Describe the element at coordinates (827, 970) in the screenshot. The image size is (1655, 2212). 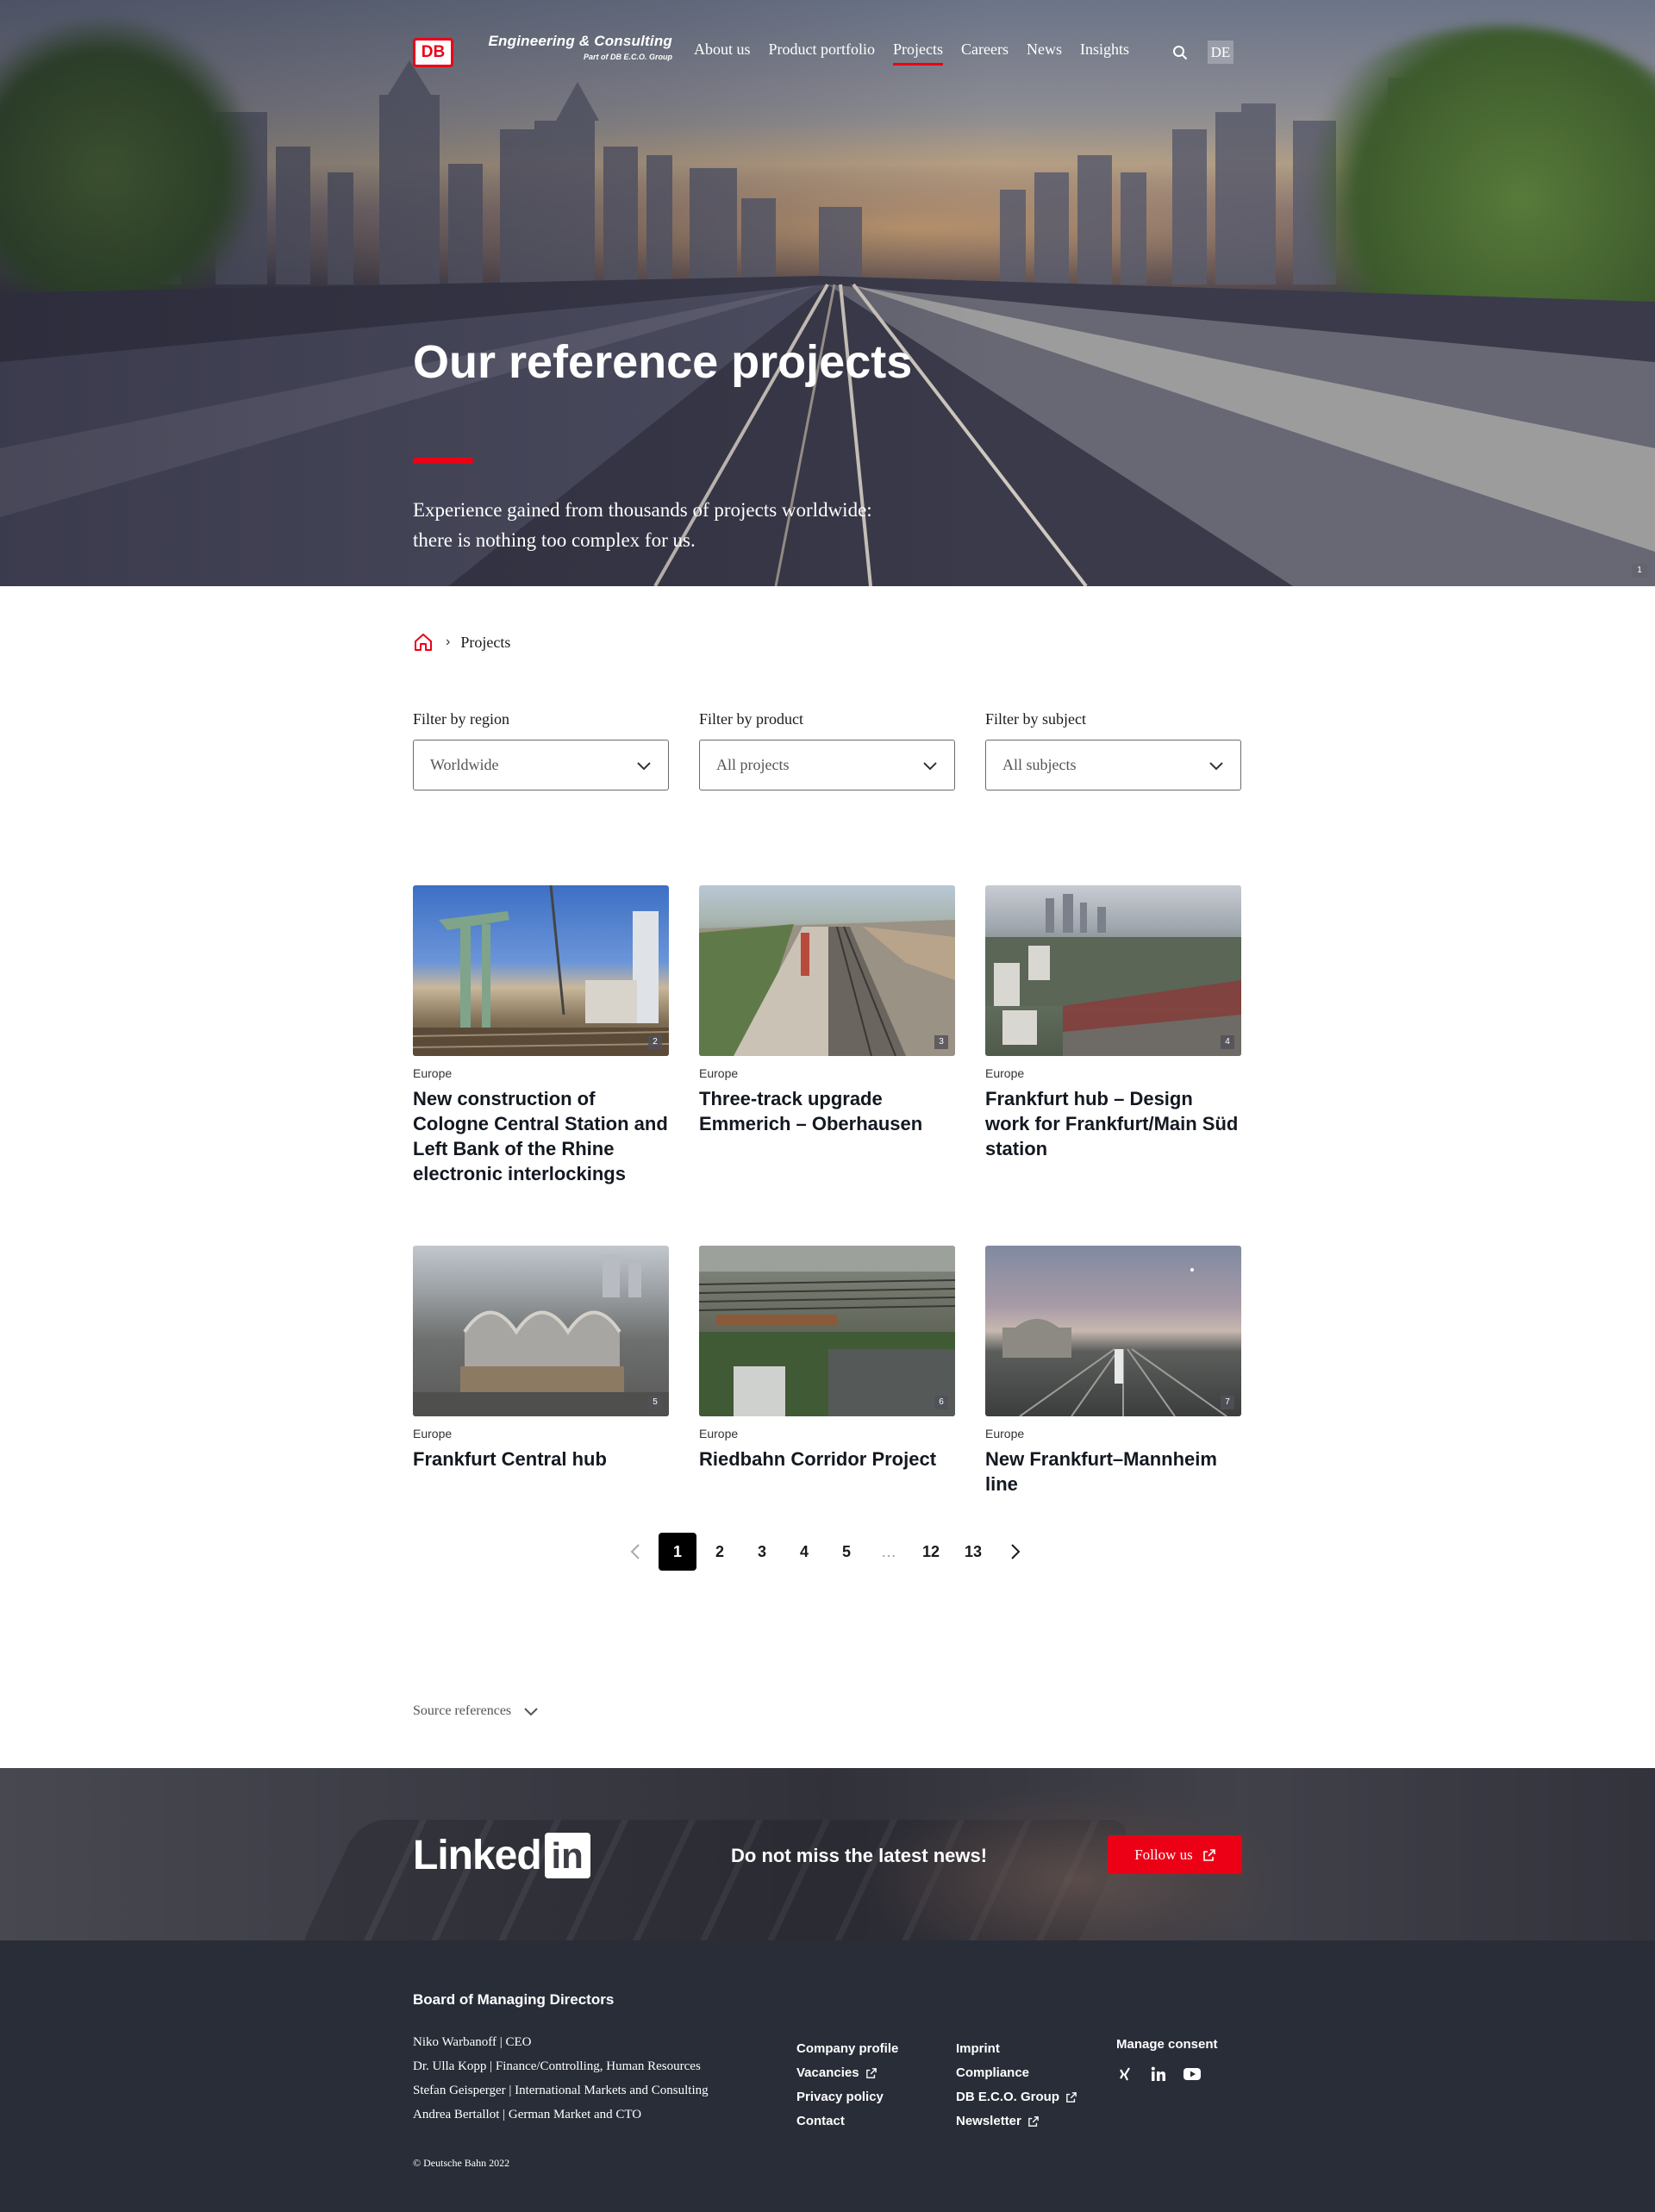
I see `project-image: 3` at that location.